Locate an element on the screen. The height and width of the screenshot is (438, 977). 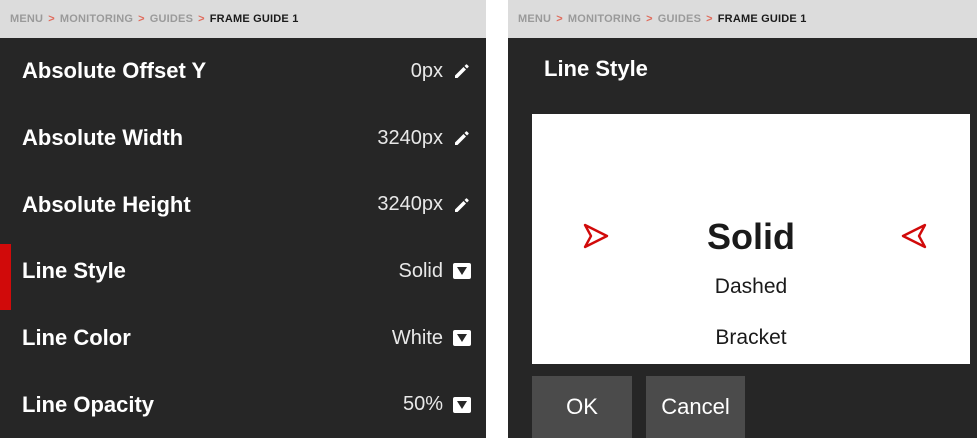
setting-row-line-opacity: Line Opacity 50% is located at coordinates (243, 404).